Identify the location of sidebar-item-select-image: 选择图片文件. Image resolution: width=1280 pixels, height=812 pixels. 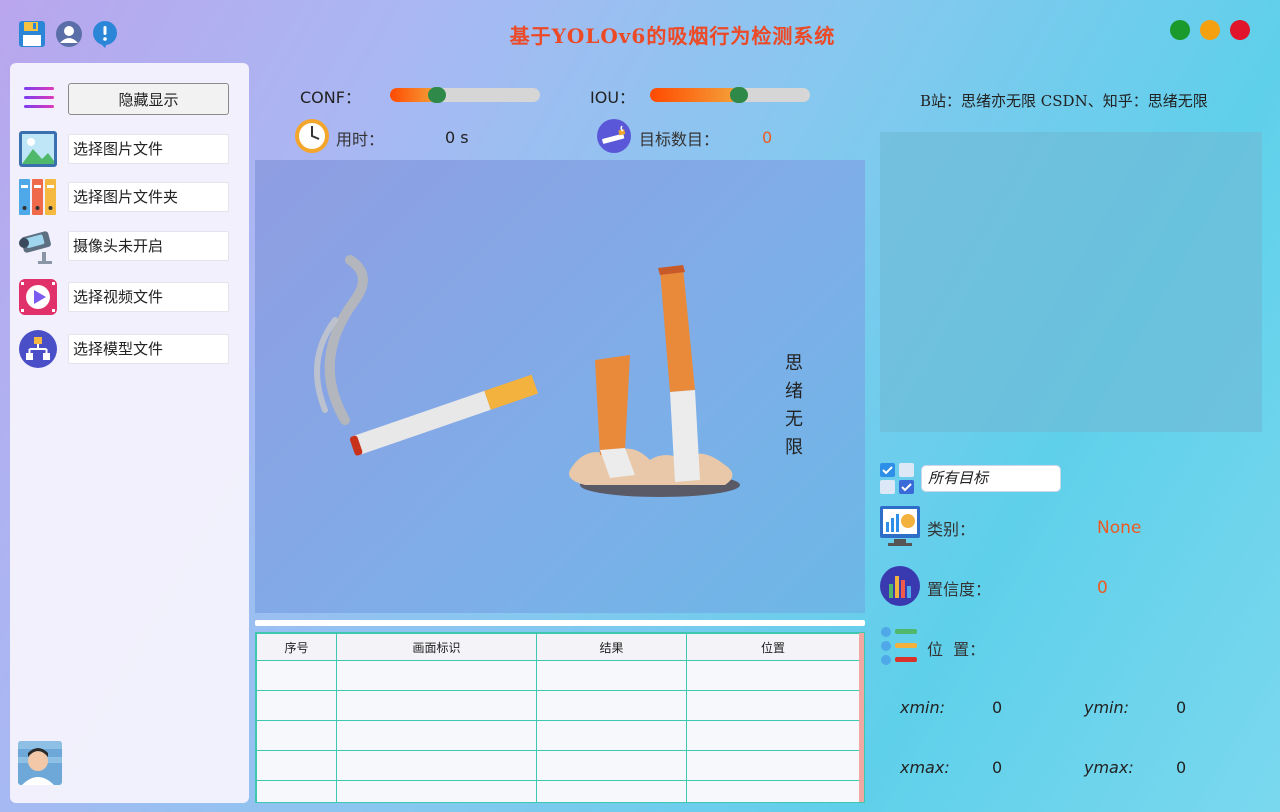
(130, 149).